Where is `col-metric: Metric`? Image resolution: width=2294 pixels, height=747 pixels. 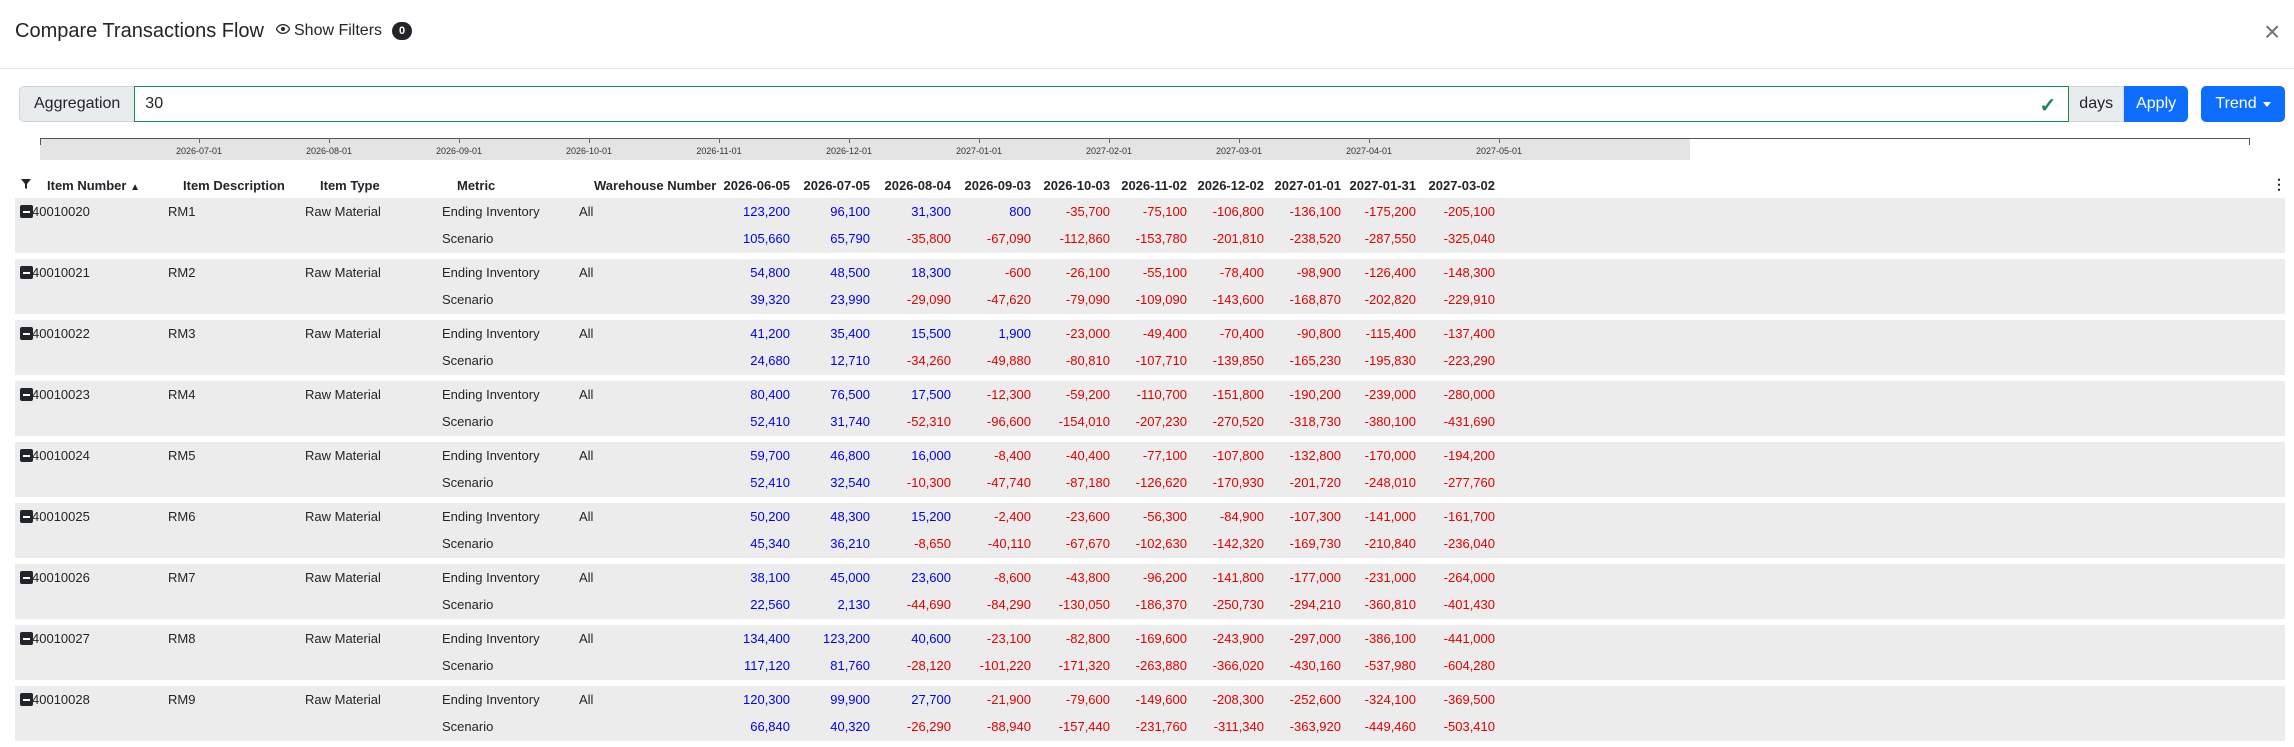 col-metric: Metric is located at coordinates (476, 185).